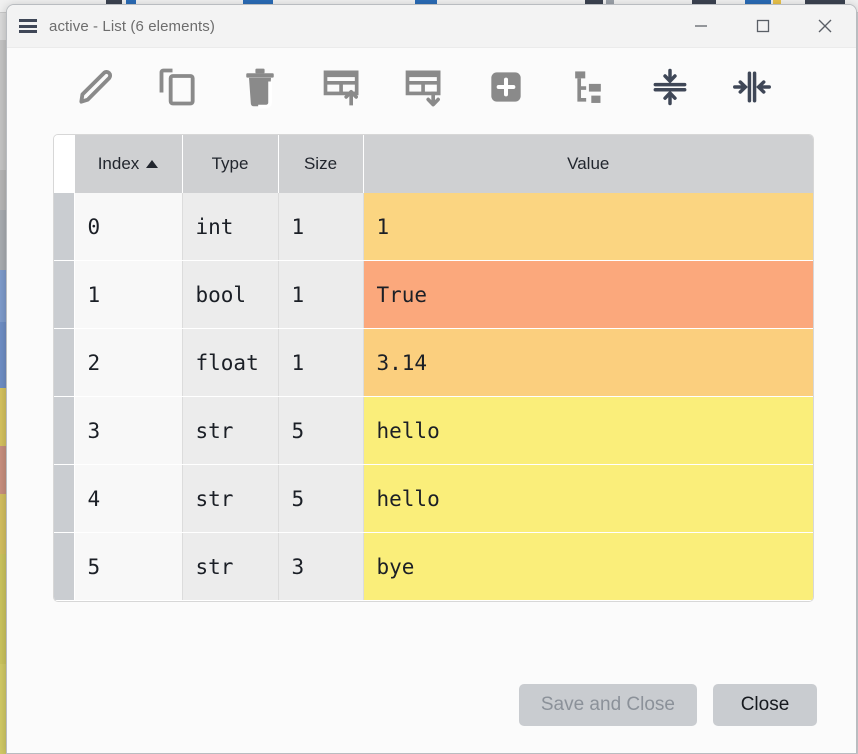  I want to click on dialog-footer: Save and Close Close, so click(431, 705).